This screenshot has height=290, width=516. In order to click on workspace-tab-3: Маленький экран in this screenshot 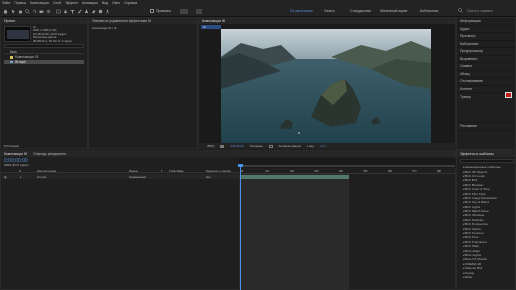, I will do `click(393, 11)`.